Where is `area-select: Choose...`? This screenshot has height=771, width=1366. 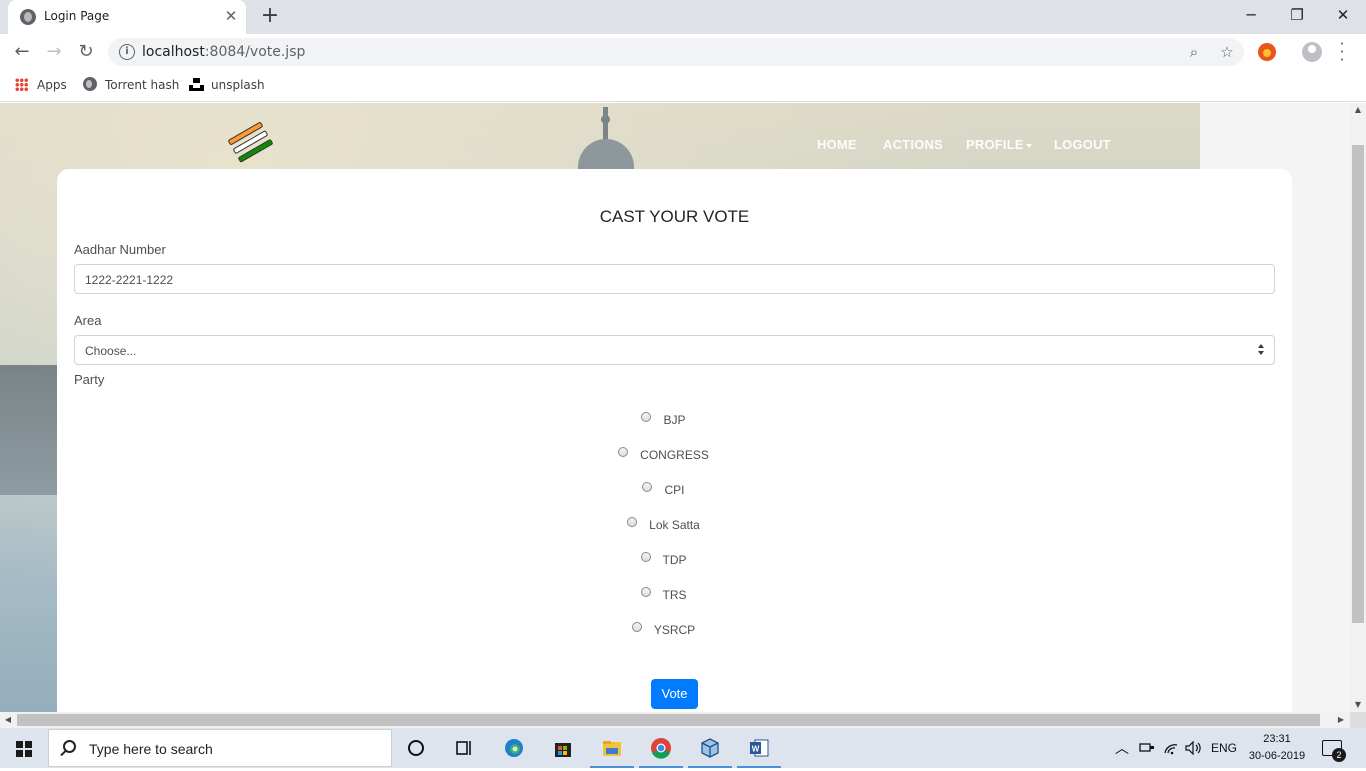 area-select: Choose... is located at coordinates (674, 350).